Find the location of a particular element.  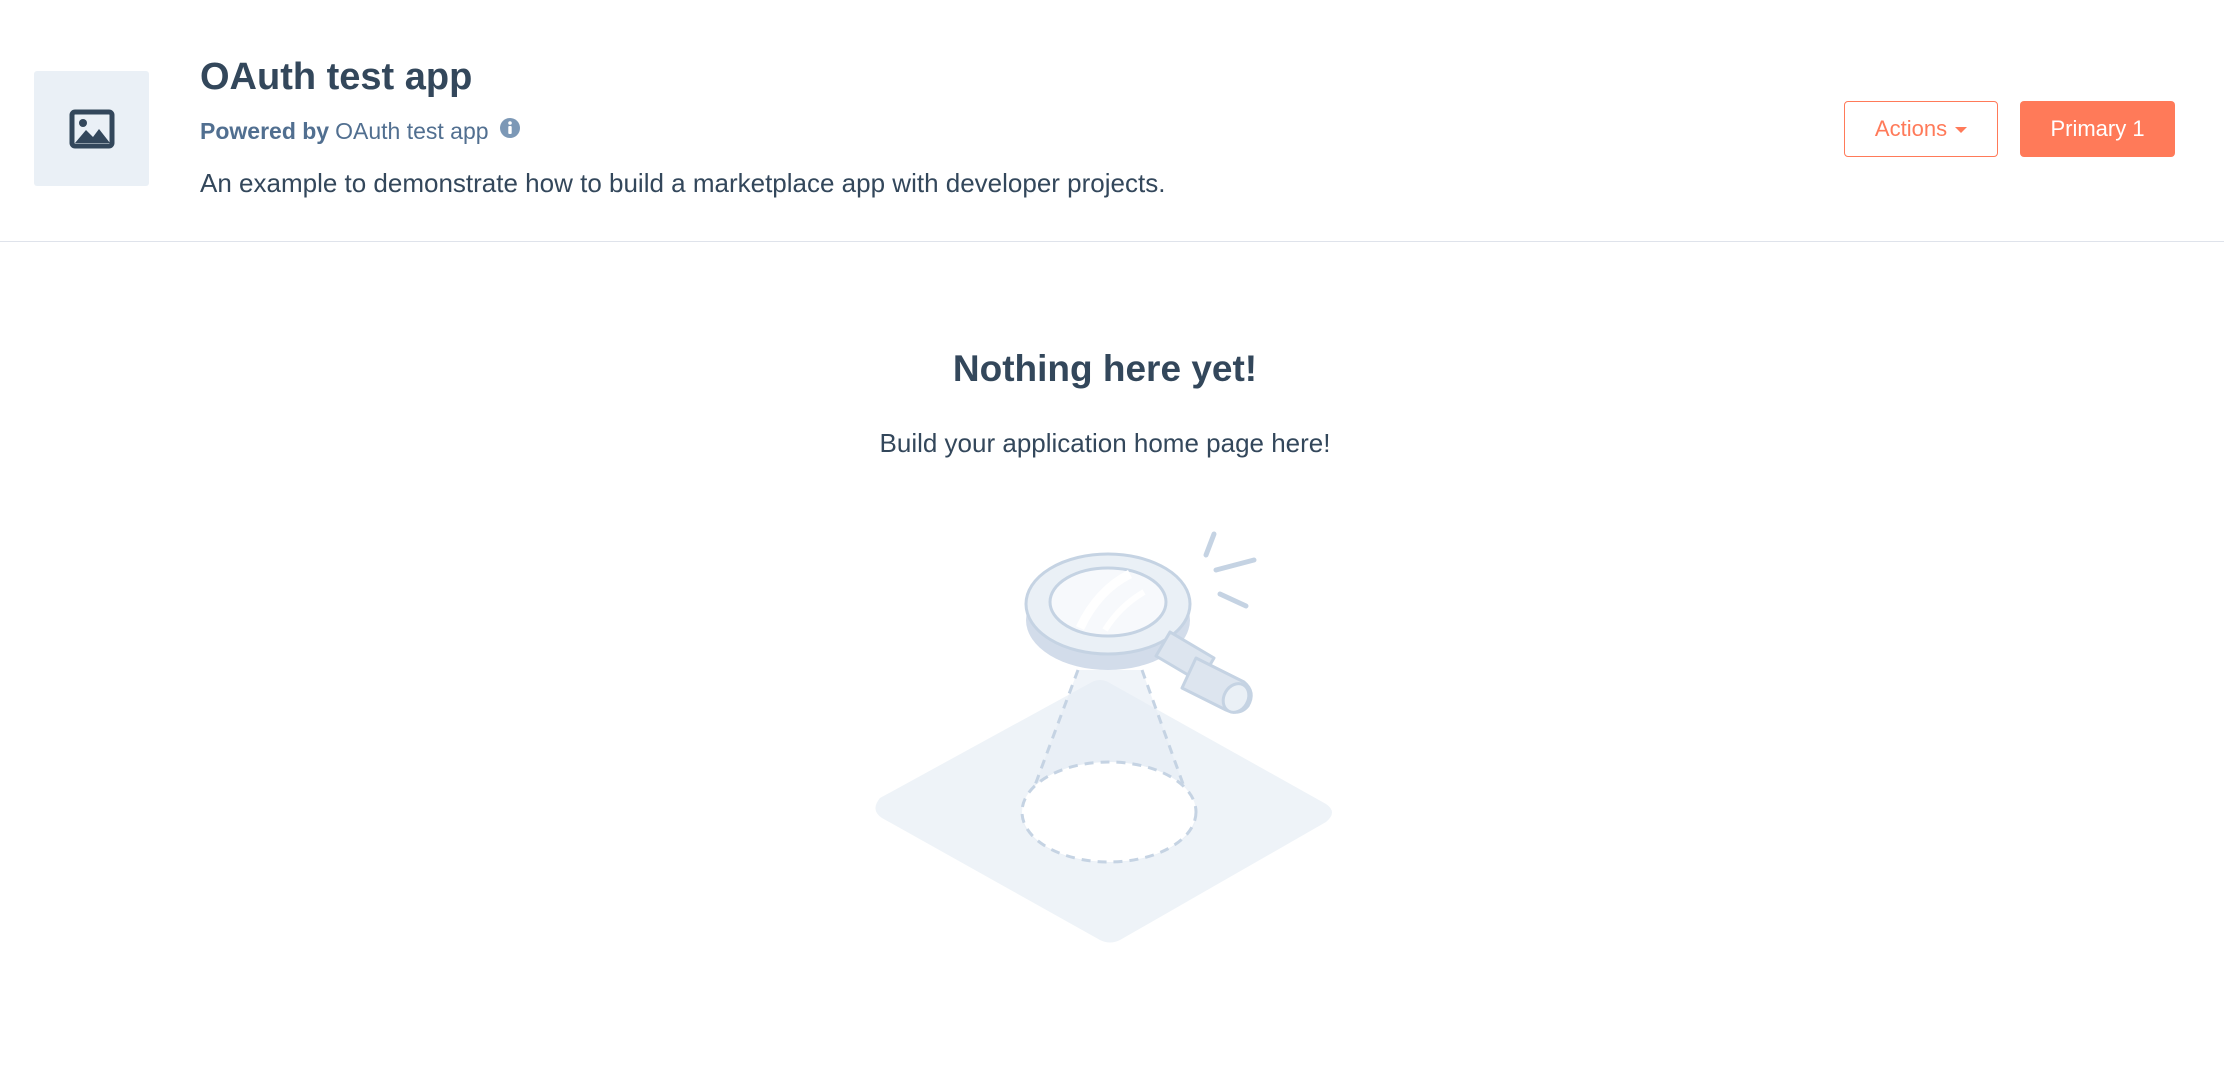

powered-by: Powered by OAuth test app is located at coordinates (360, 131).